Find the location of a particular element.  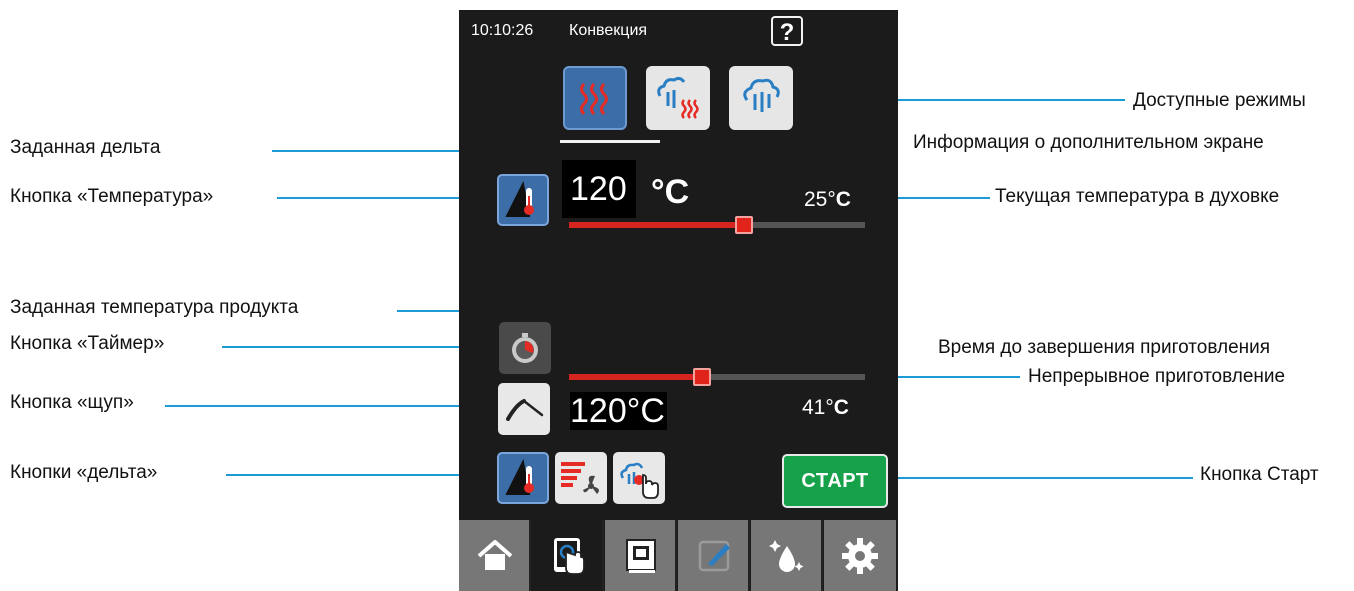

status-bar: 10:10:26 Конвекция ? is located at coordinates (678, 32).